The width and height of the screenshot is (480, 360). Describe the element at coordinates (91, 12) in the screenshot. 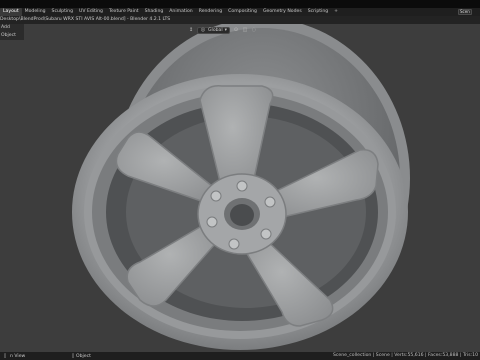

I see `tab-uv-editing: UV Editing` at that location.